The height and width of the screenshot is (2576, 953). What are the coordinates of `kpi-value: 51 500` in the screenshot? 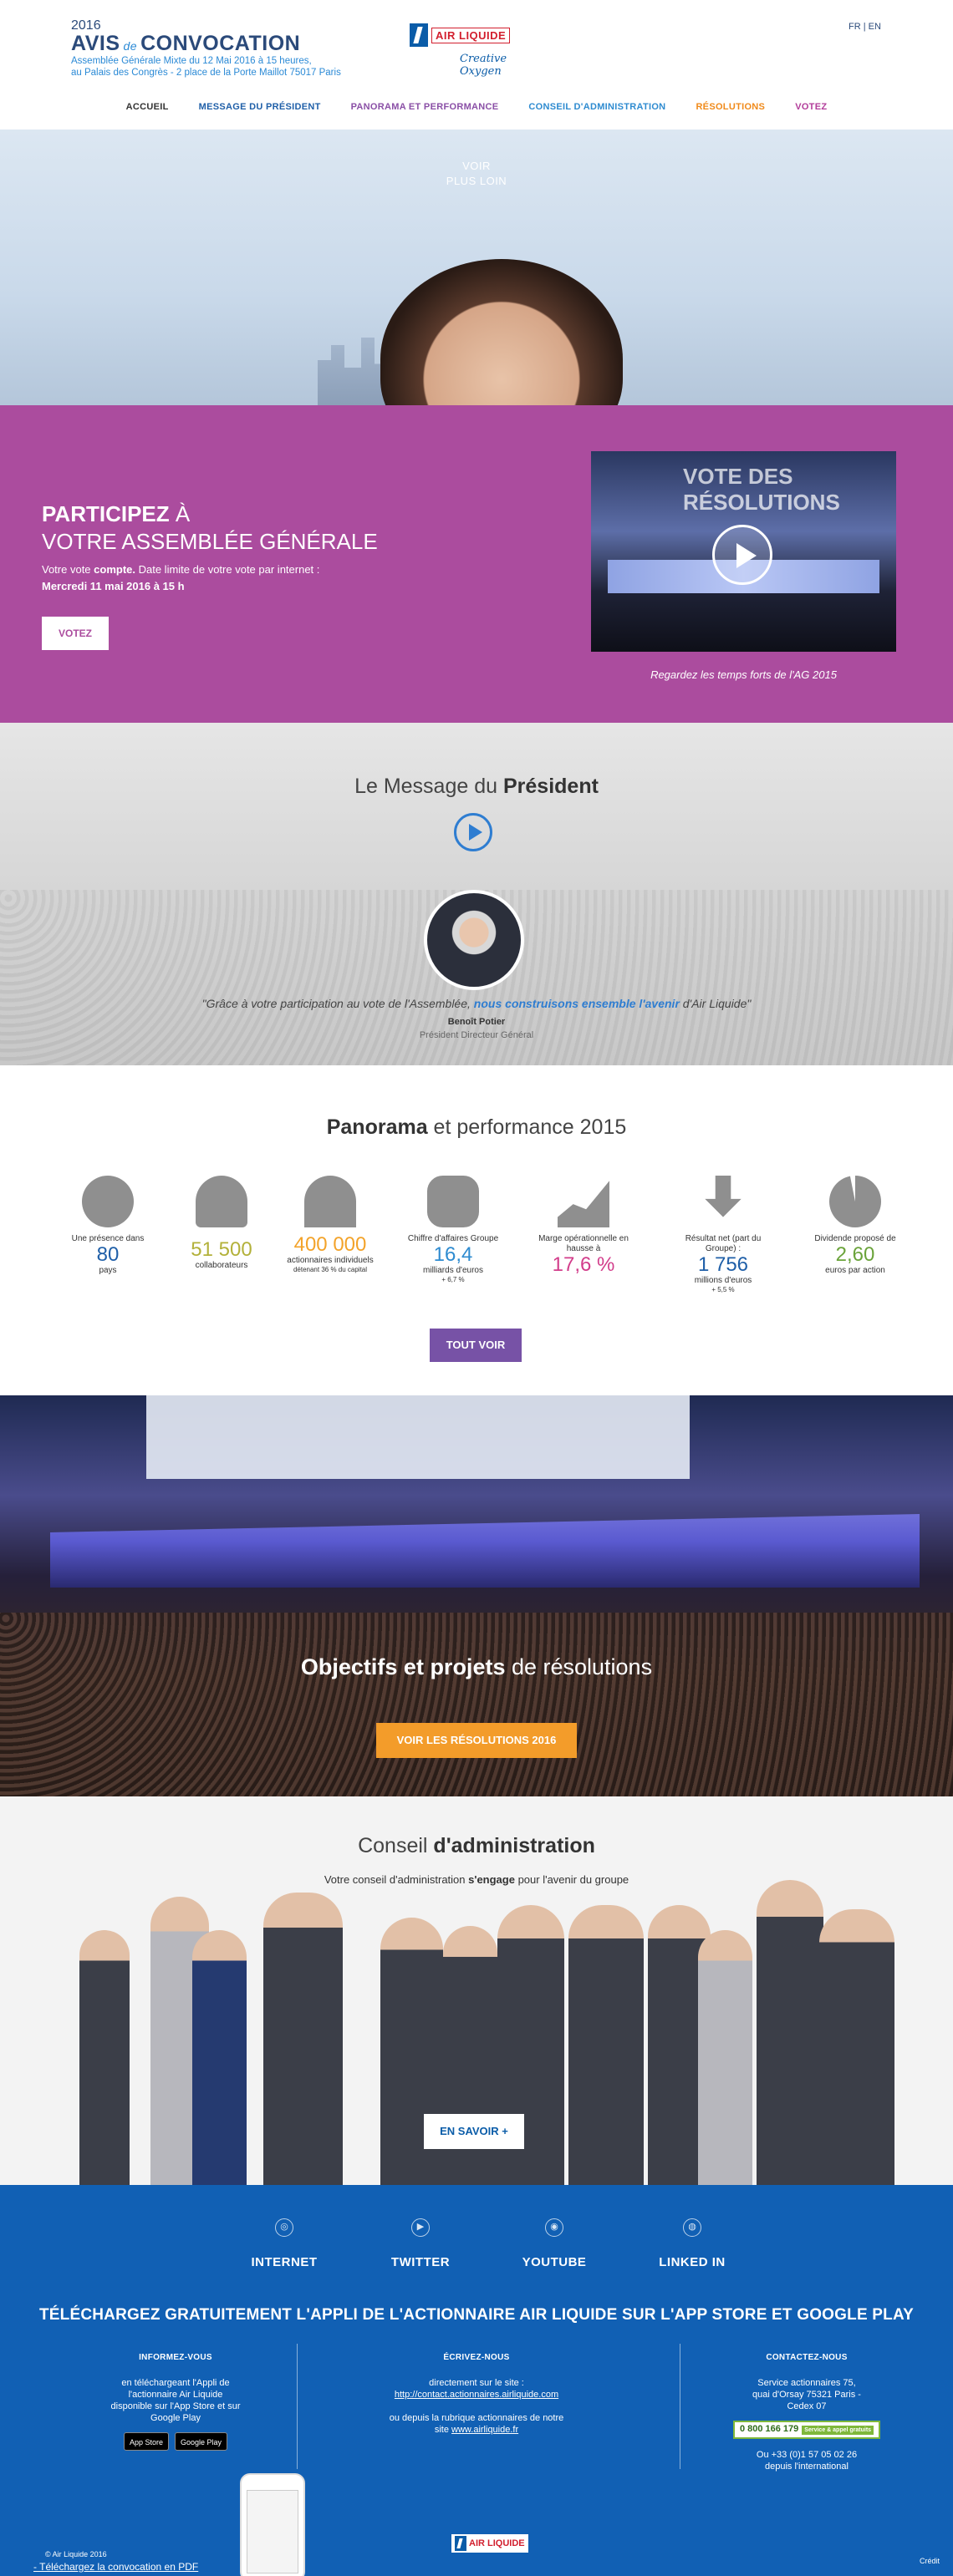 It's located at (221, 1249).